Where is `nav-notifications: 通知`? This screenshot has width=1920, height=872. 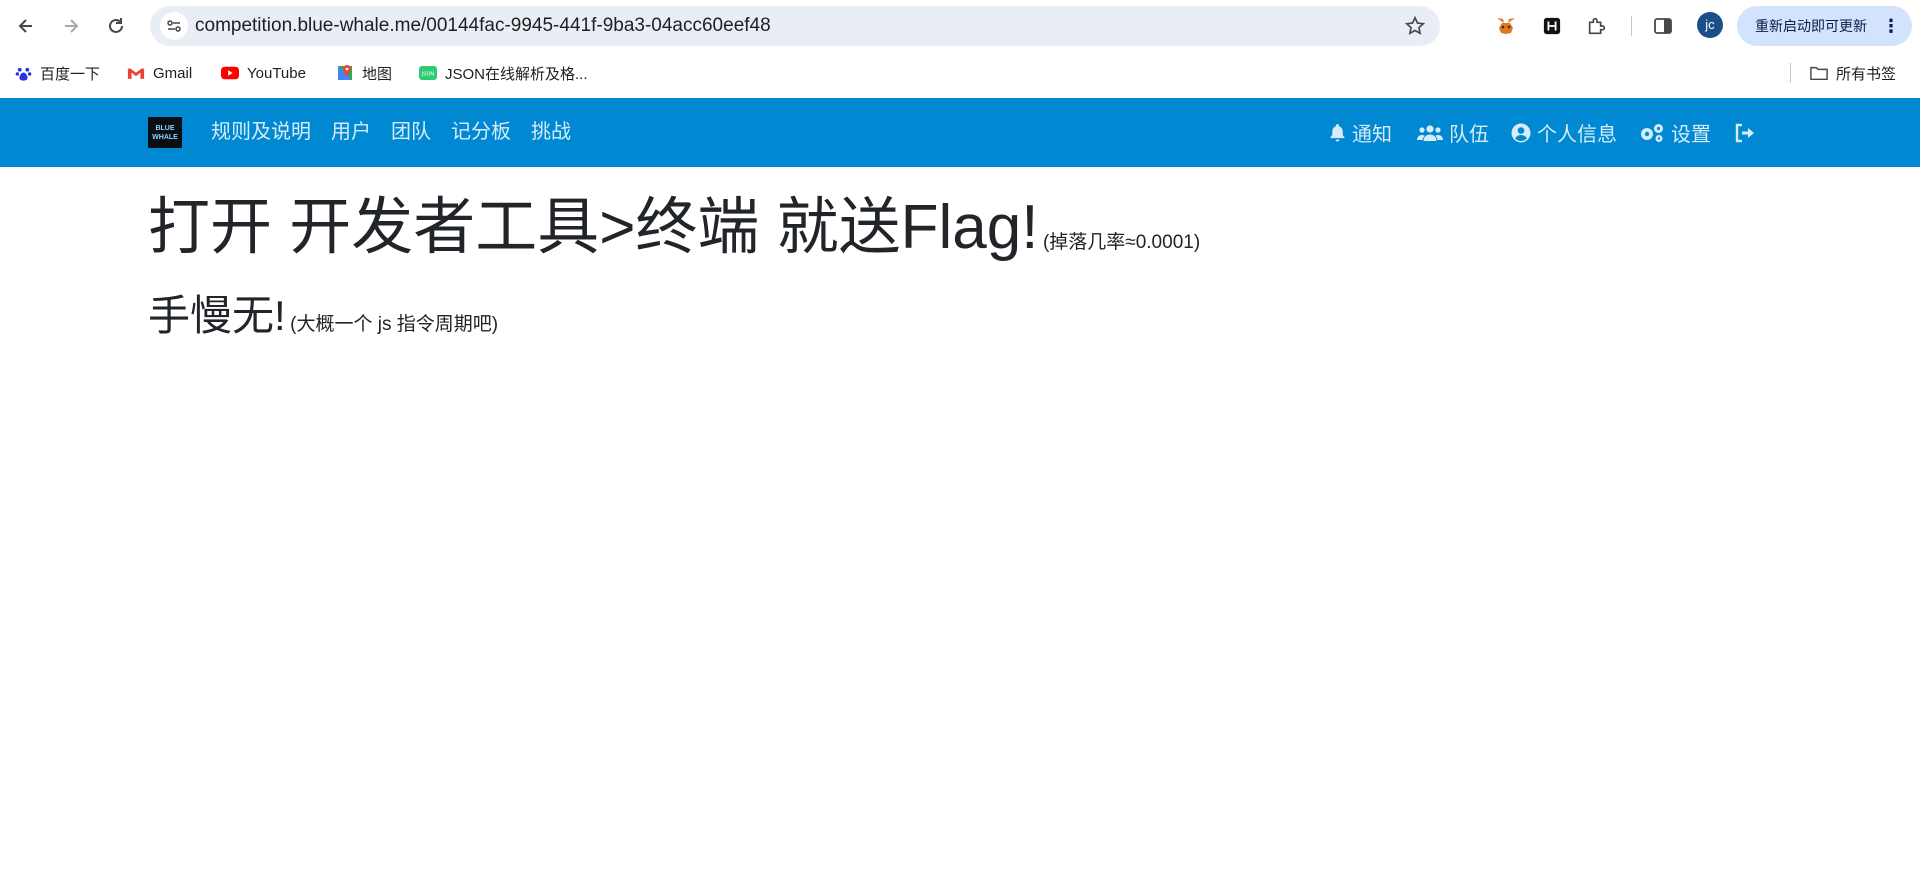
nav-notifications: 通知 is located at coordinates (1360, 132).